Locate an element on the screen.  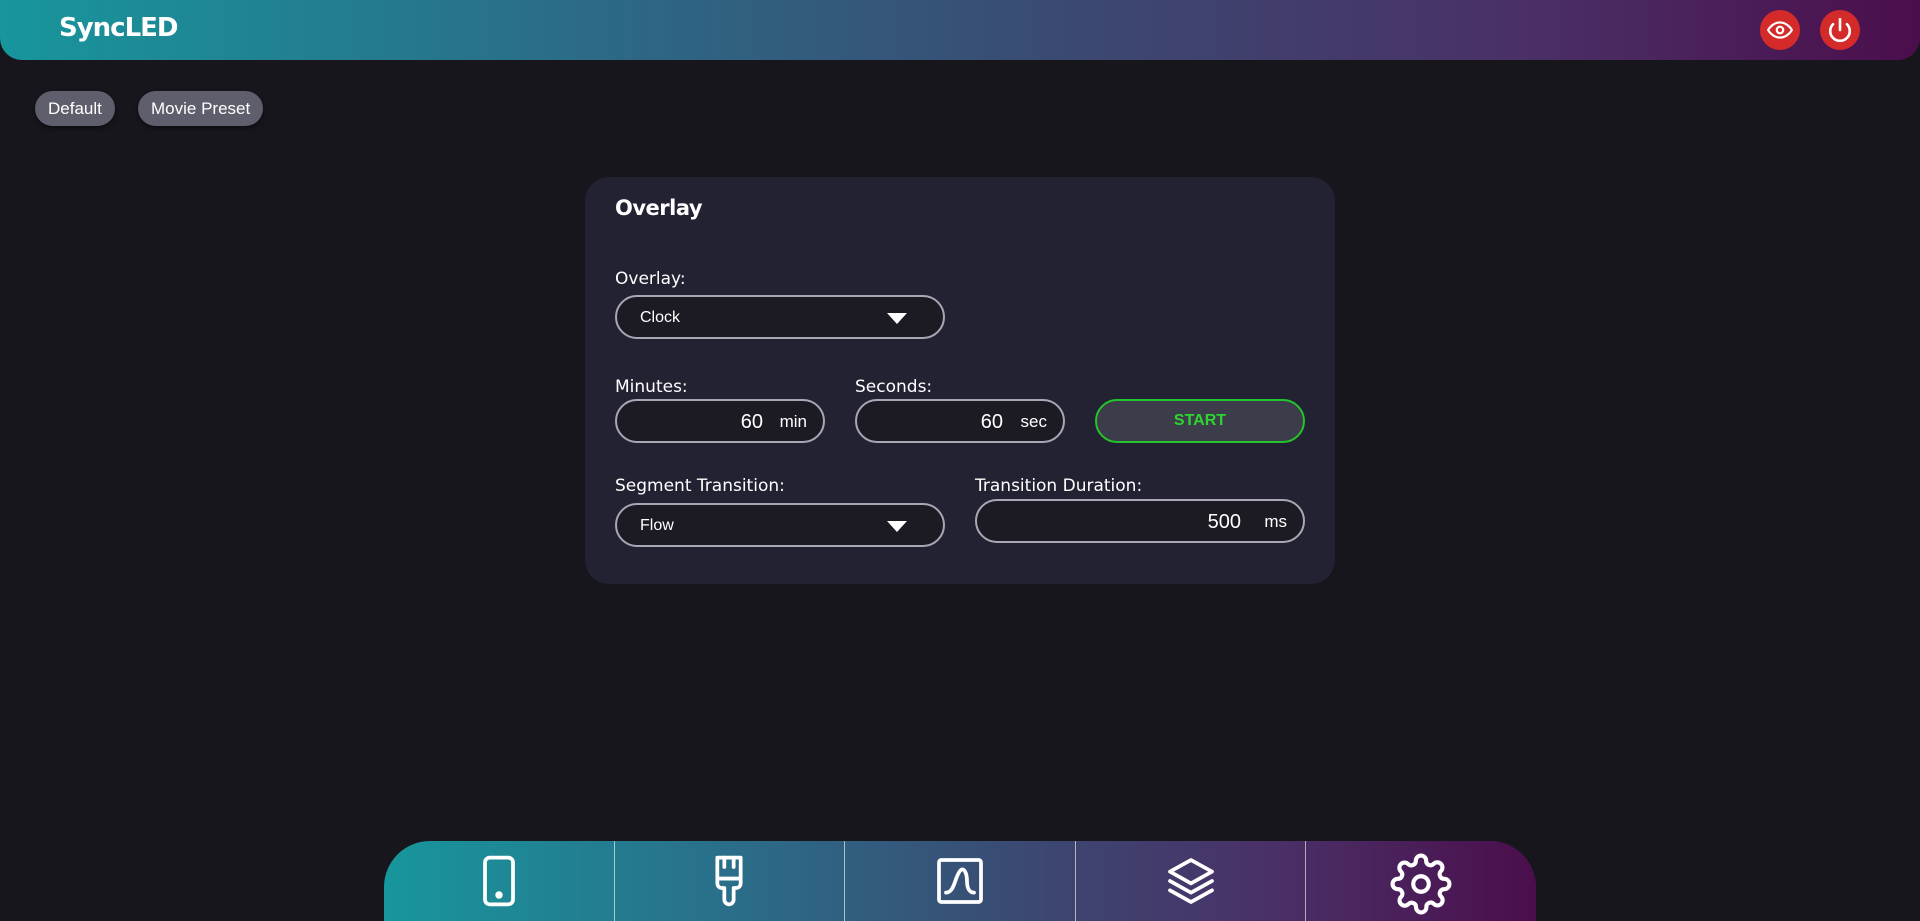
seconds-unit: sec is located at coordinates (1033, 421).